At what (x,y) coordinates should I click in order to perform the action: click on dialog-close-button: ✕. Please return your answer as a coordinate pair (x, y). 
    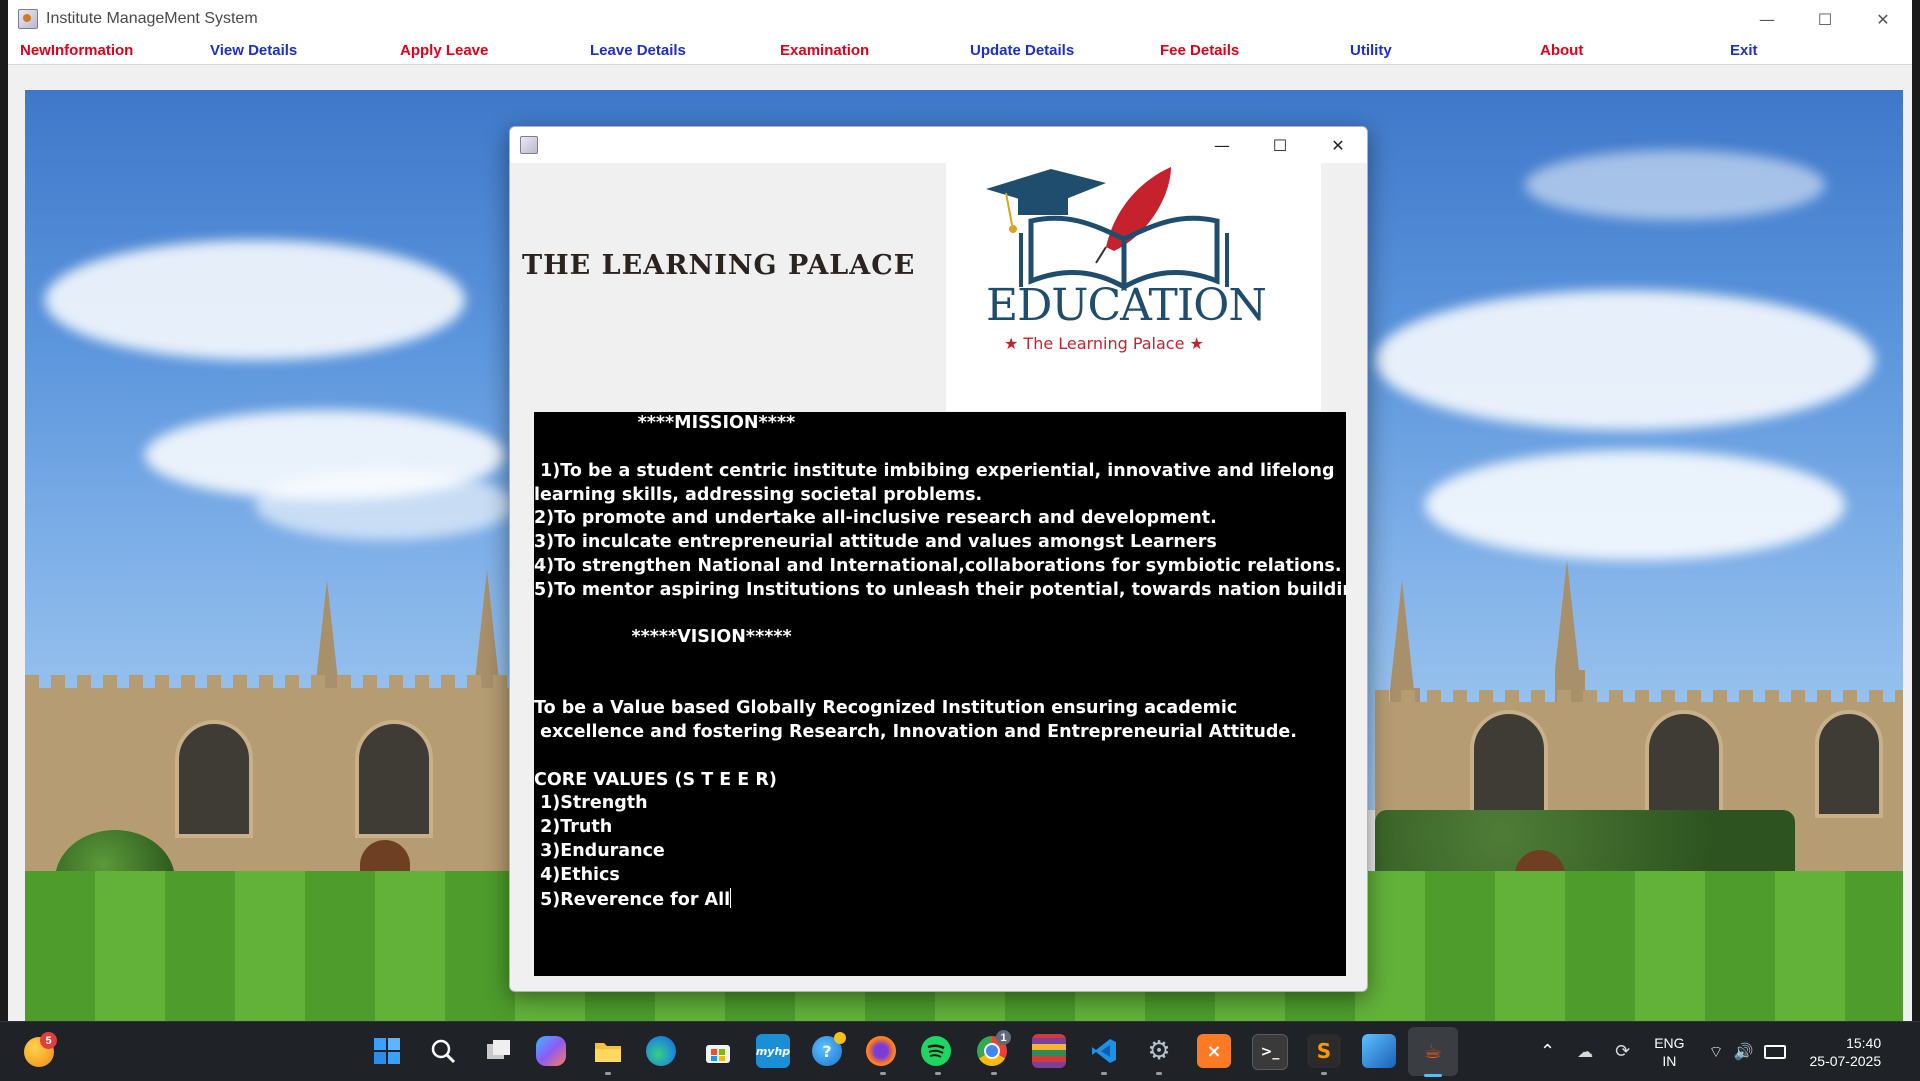
    Looking at the image, I should click on (1338, 145).